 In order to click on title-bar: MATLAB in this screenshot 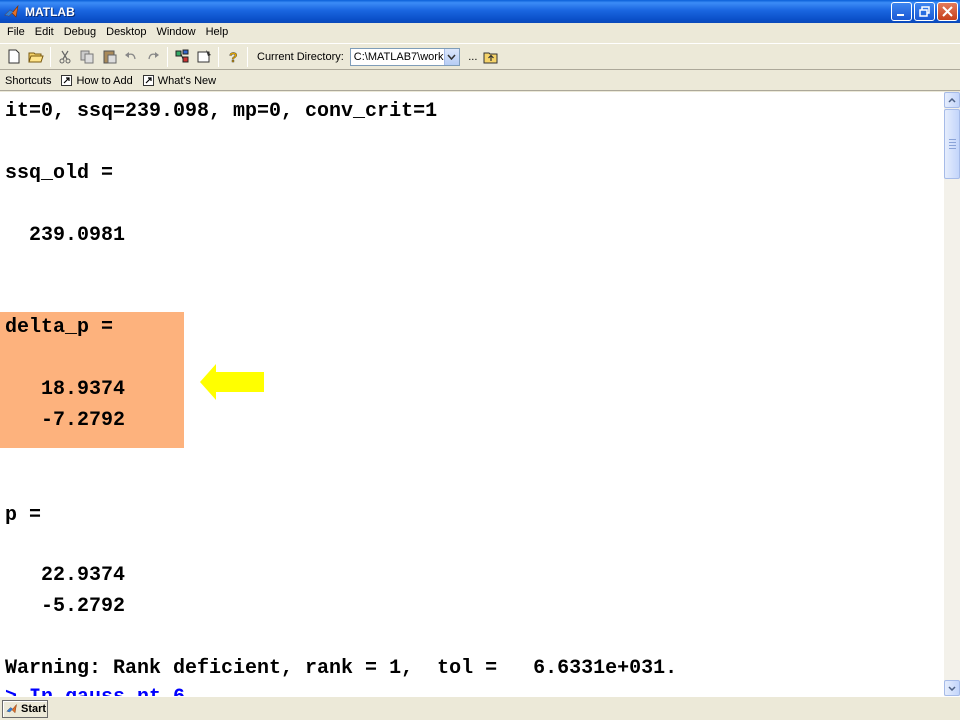, I will do `click(480, 11)`.